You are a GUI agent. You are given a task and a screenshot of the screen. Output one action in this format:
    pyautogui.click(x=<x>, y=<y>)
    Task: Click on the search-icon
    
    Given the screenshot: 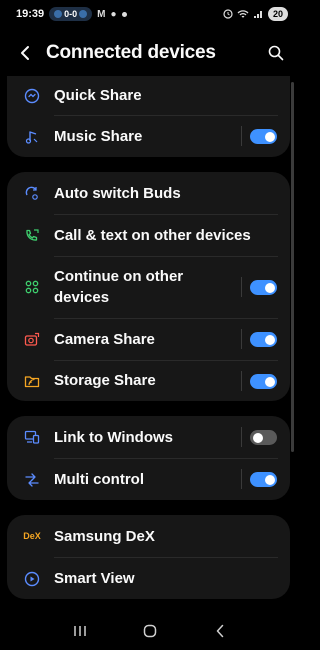 What is the action you would take?
    pyautogui.click(x=276, y=53)
    